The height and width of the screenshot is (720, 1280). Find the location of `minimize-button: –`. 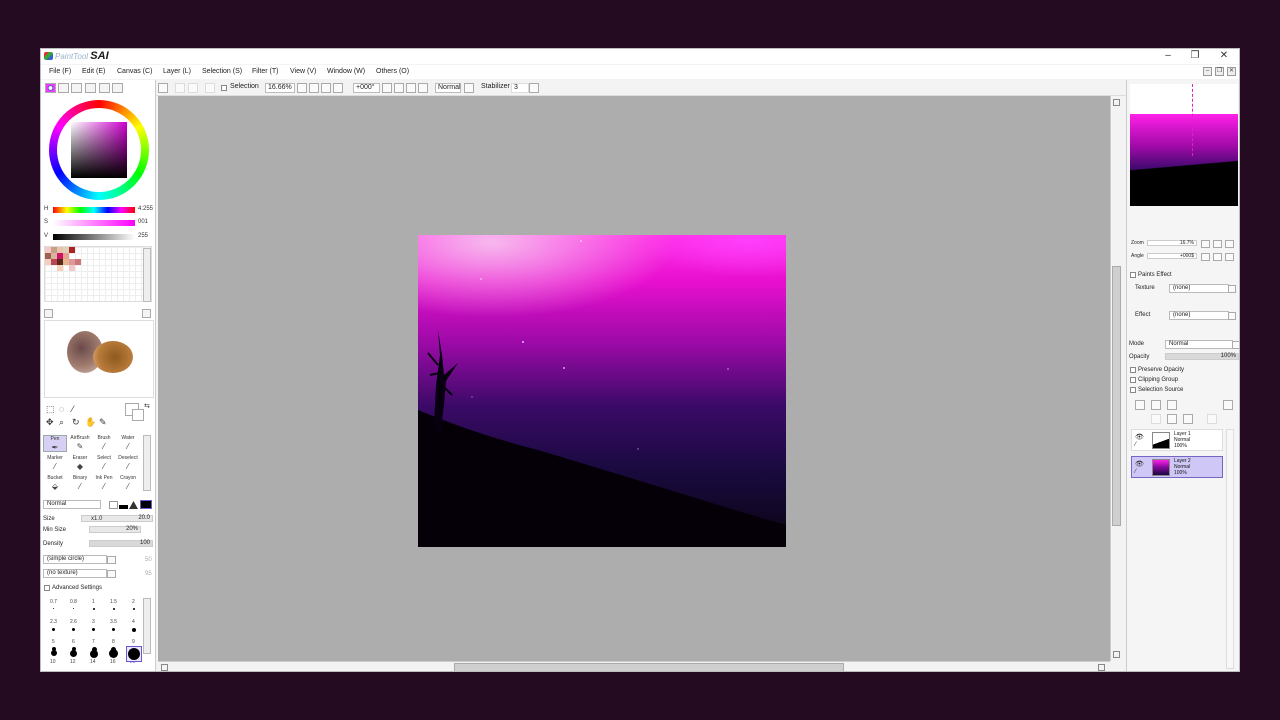

minimize-button: – is located at coordinates (1168, 55).